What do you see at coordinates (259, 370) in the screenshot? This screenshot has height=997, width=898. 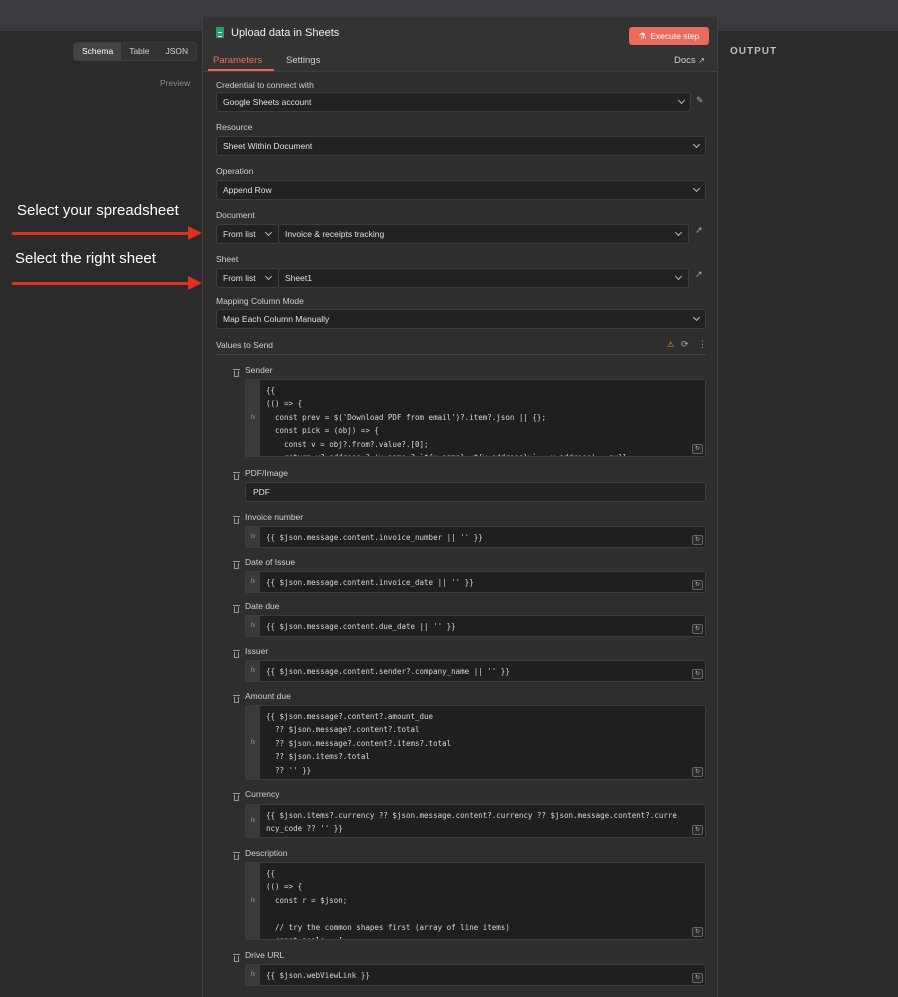 I see `field-label-sender: Sender` at bounding box center [259, 370].